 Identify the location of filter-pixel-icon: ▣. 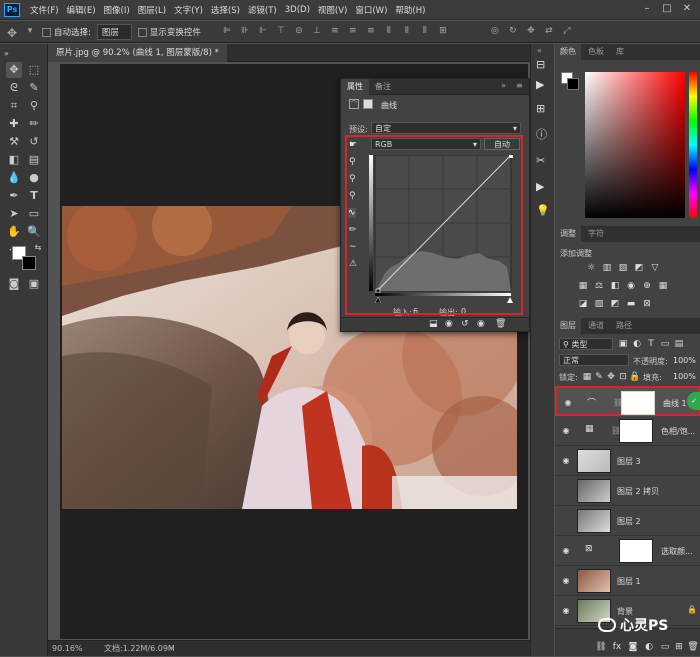
(623, 344).